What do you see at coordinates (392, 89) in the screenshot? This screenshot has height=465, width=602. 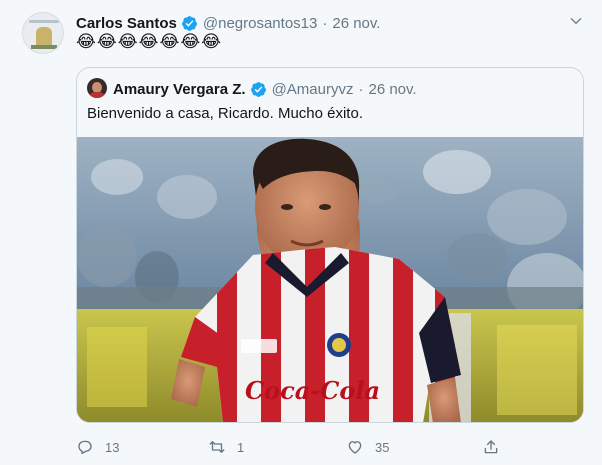 I see `quoted-tweet-date: 26 nov.` at bounding box center [392, 89].